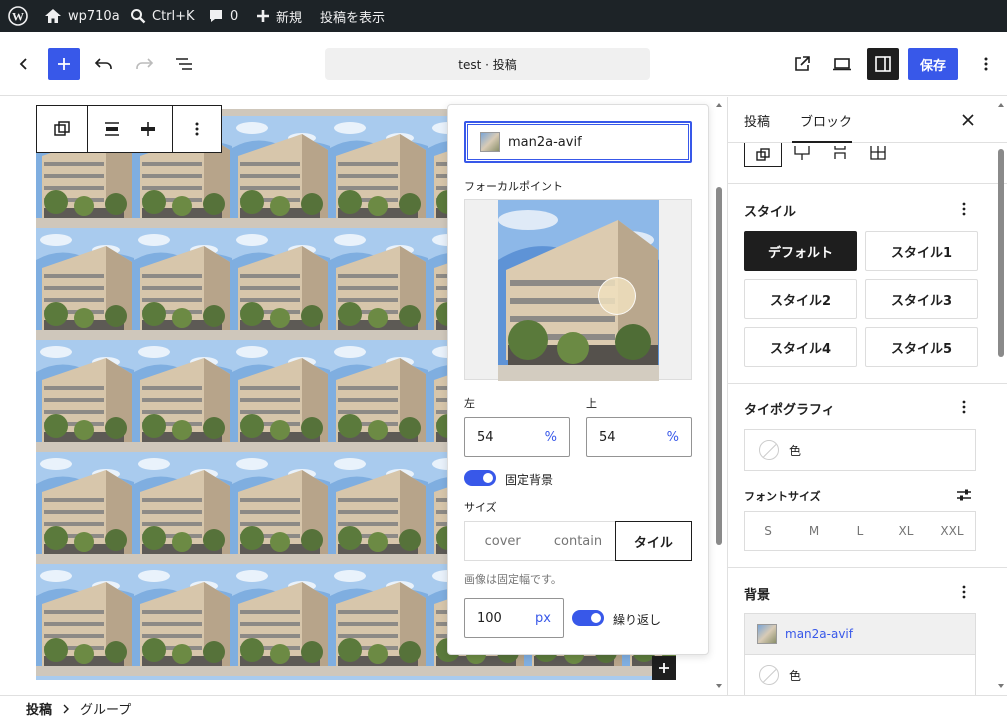 This screenshot has width=1007, height=721. What do you see at coordinates (502, 541) in the screenshot?
I see `size-option-cover: cover` at bounding box center [502, 541].